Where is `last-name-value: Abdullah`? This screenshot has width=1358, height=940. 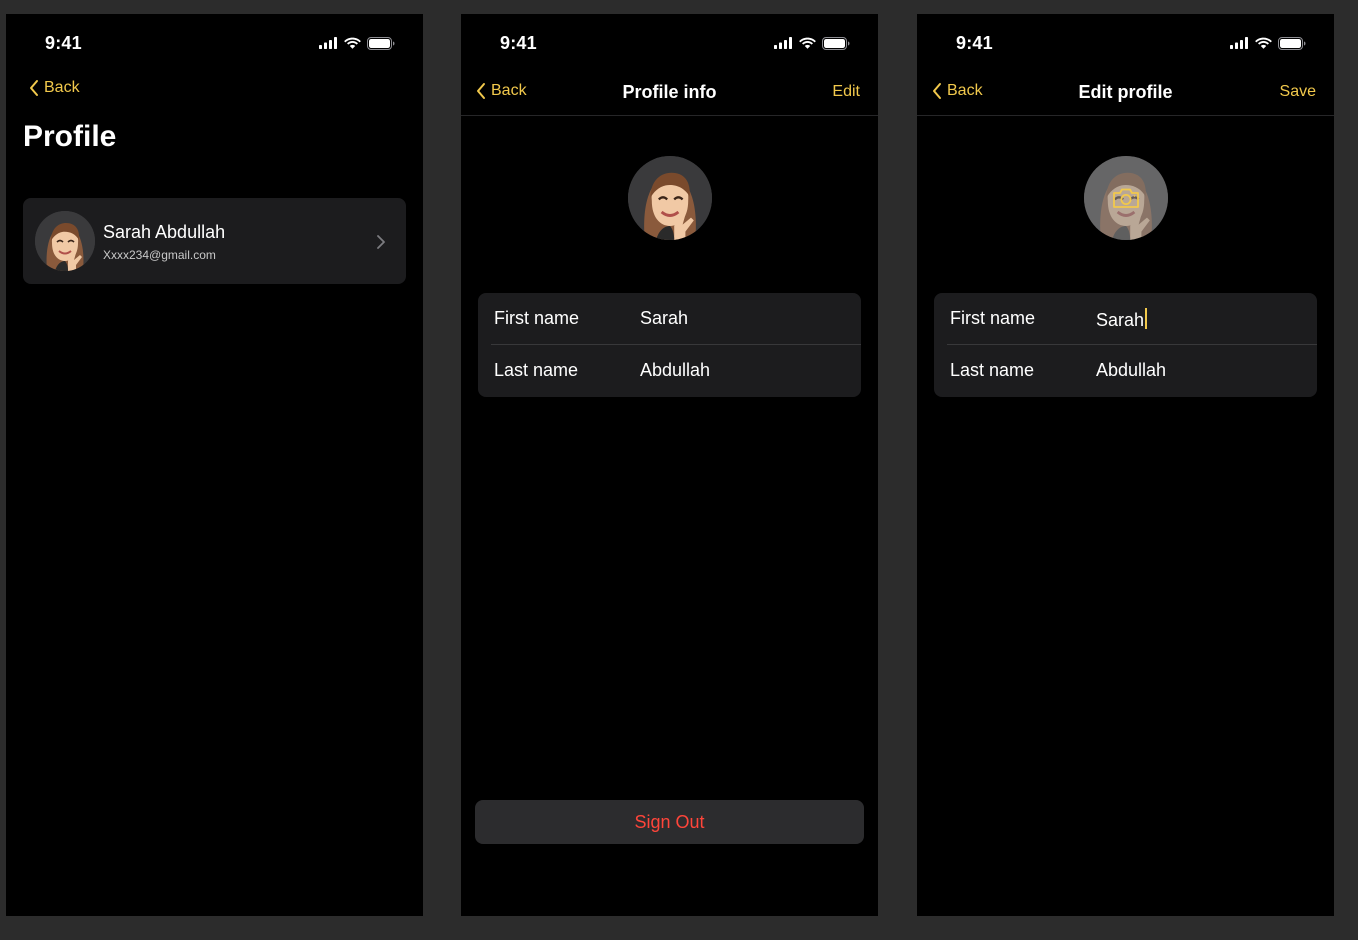 last-name-value: Abdullah is located at coordinates (675, 370).